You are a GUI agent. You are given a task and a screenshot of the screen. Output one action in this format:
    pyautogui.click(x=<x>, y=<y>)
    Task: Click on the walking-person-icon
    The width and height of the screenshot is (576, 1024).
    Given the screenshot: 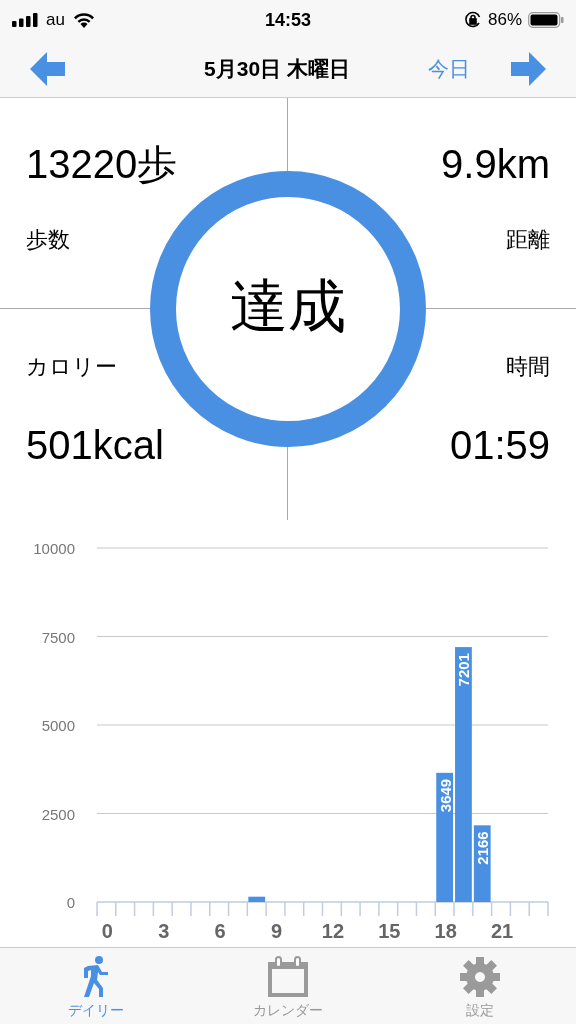 What is the action you would take?
    pyautogui.click(x=96, y=977)
    